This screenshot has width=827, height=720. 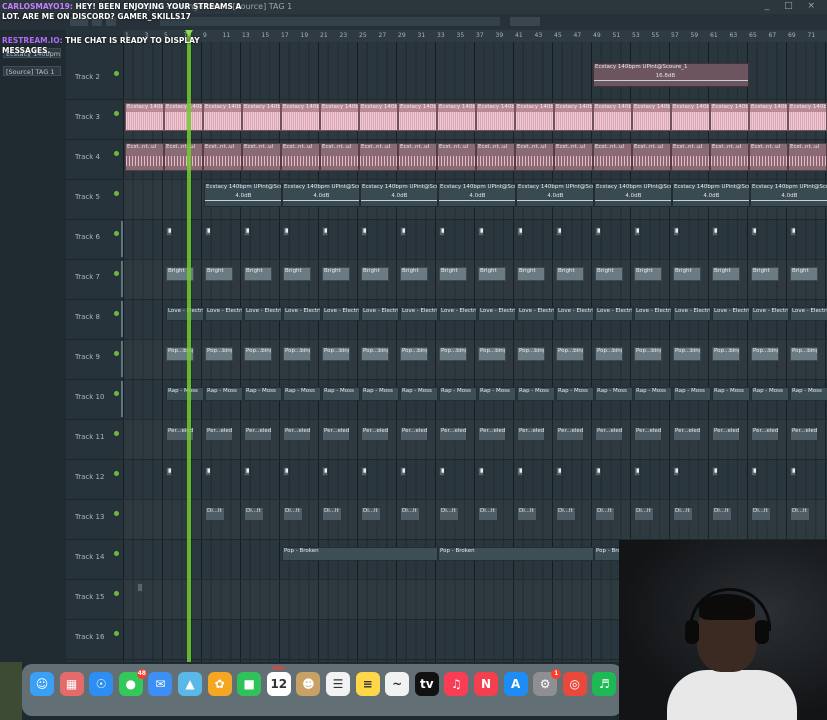 What do you see at coordinates (32, 71) in the screenshot?
I see `picker-item-pattern: [Source] TAG 1` at bounding box center [32, 71].